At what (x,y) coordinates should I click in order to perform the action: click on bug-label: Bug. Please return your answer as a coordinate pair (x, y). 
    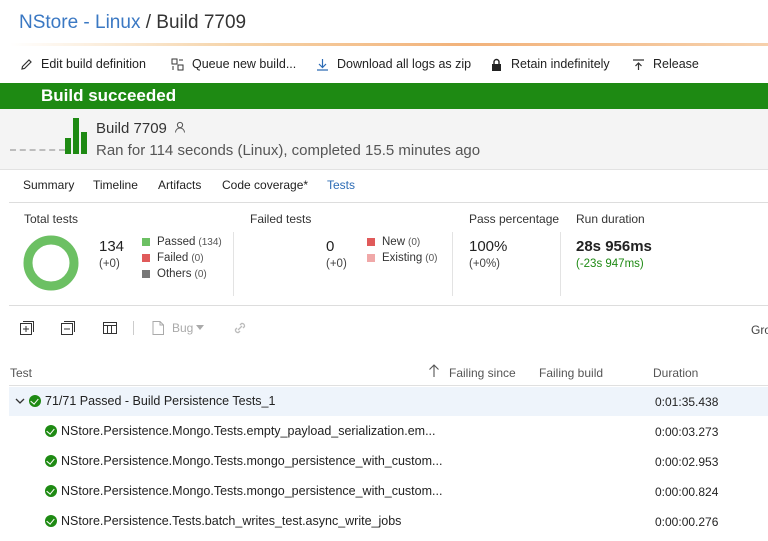
    Looking at the image, I should click on (183, 328).